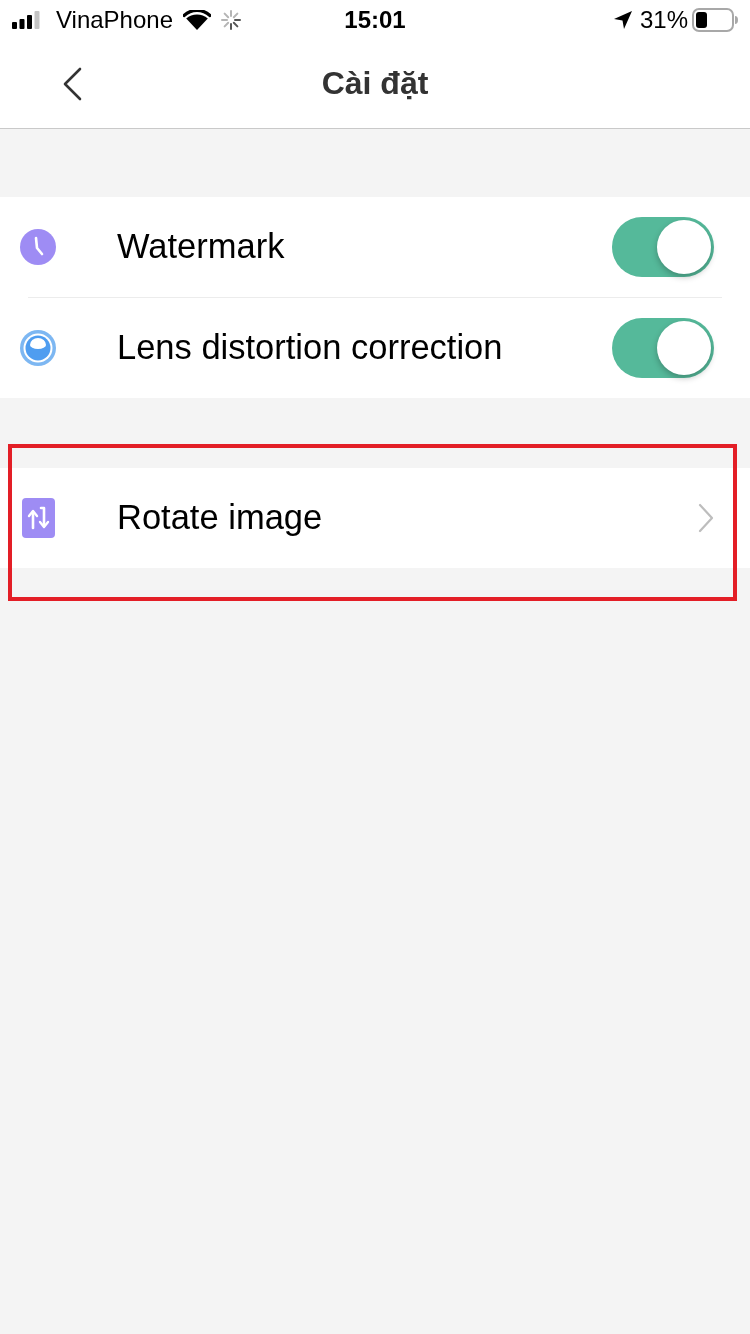 The image size is (750, 1334). What do you see at coordinates (663, 20) in the screenshot?
I see `battery-percent: 31%` at bounding box center [663, 20].